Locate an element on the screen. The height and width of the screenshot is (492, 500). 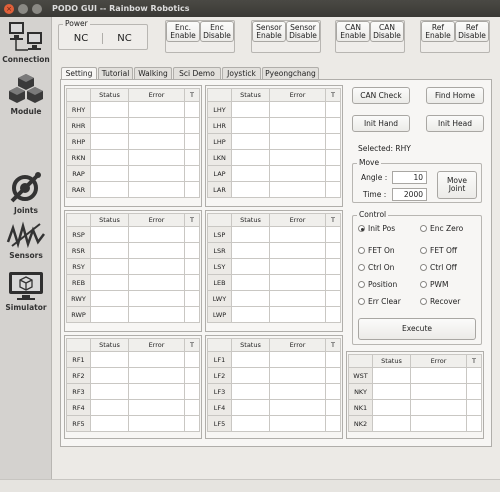
table-row: RF3 is located at coordinates (133, 391).